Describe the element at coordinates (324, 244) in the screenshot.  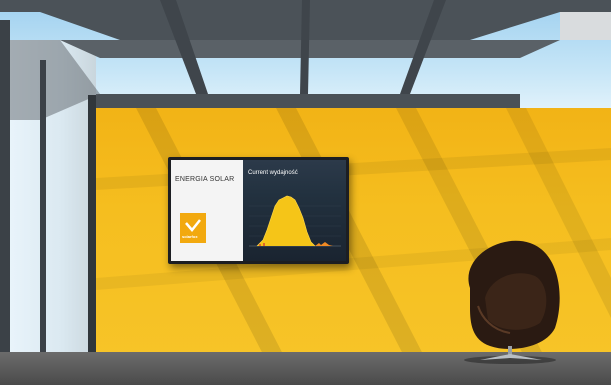
I see `chart-tail` at that location.